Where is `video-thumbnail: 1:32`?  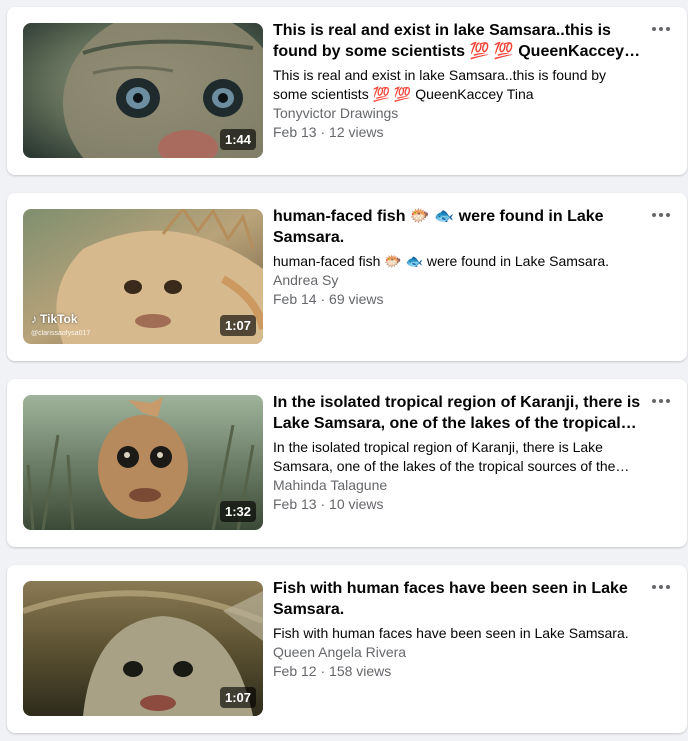
video-thumbnail: 1:32 is located at coordinates (143, 462).